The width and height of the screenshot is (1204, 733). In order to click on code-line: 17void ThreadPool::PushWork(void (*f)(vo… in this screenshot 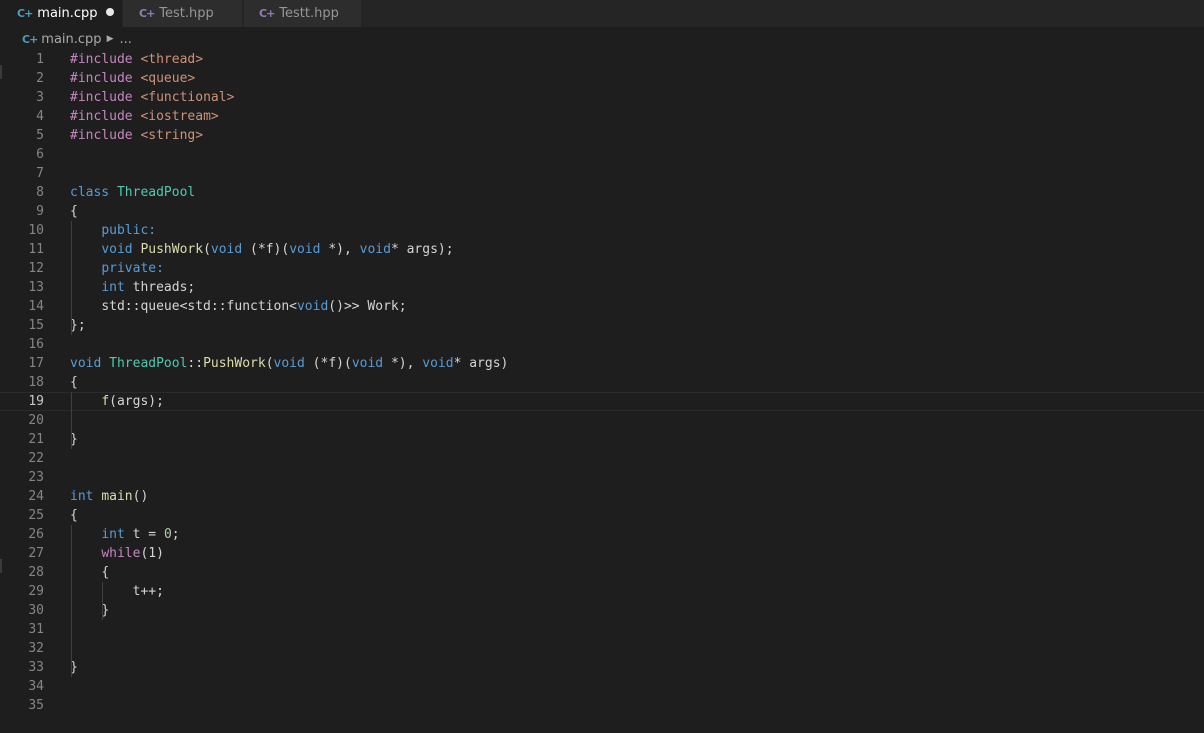, I will do `click(602, 363)`.